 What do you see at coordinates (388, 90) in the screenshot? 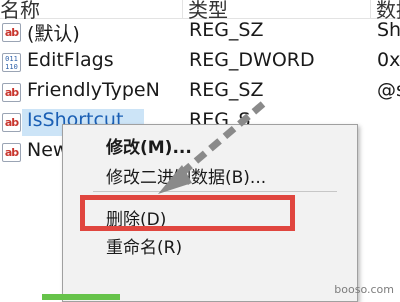
I see `value-data: @s` at bounding box center [388, 90].